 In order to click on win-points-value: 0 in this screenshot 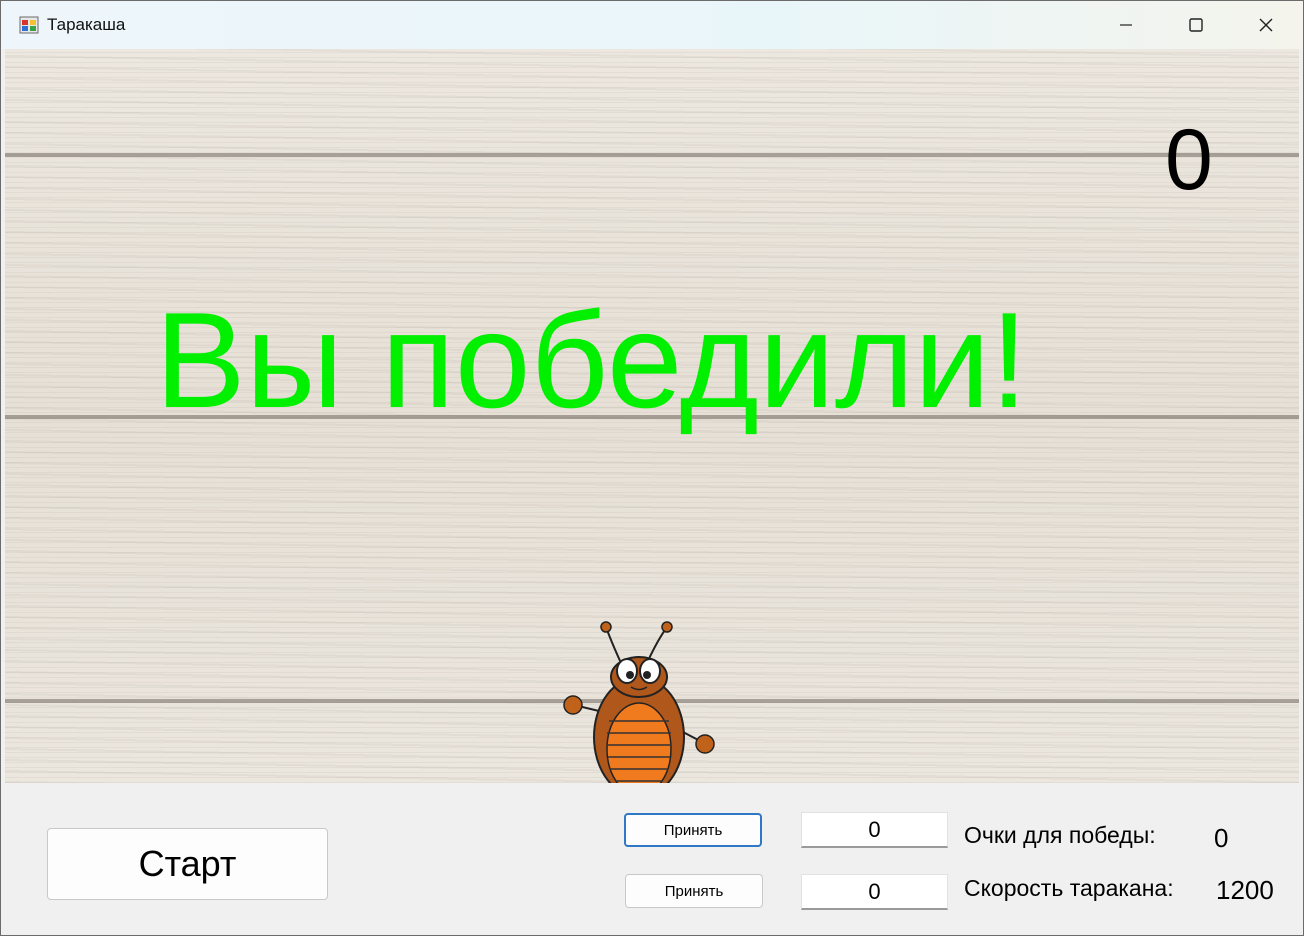, I will do `click(1221, 838)`.